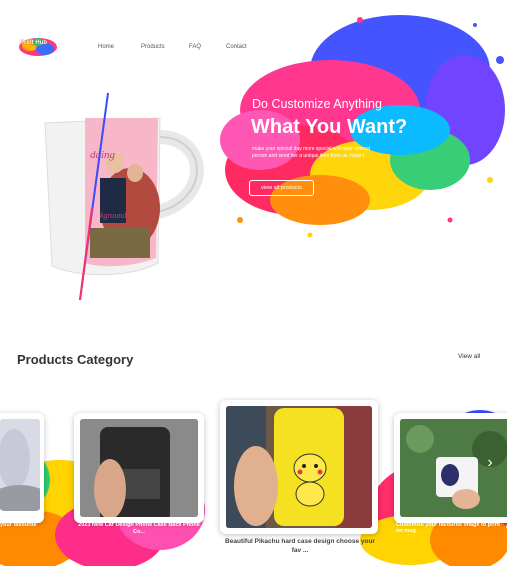  I want to click on view-all-link: View all, so click(469, 356).